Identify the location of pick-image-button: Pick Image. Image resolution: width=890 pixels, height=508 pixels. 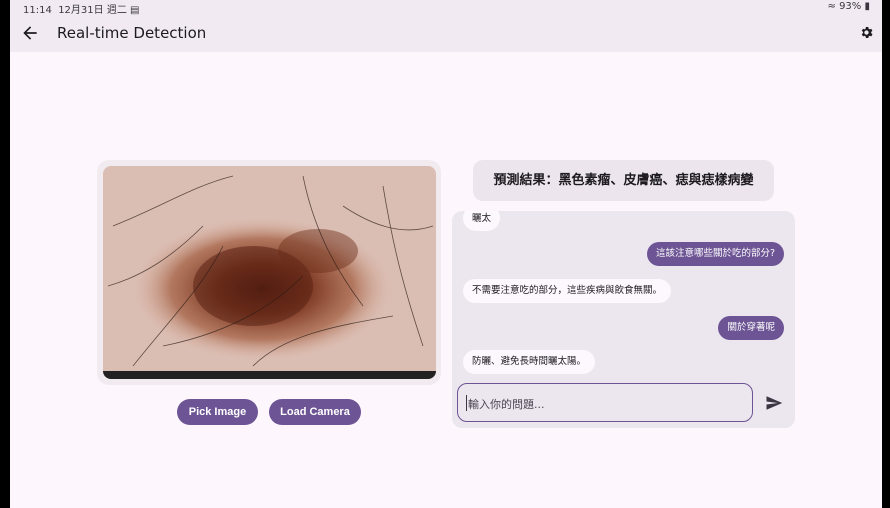
(217, 412).